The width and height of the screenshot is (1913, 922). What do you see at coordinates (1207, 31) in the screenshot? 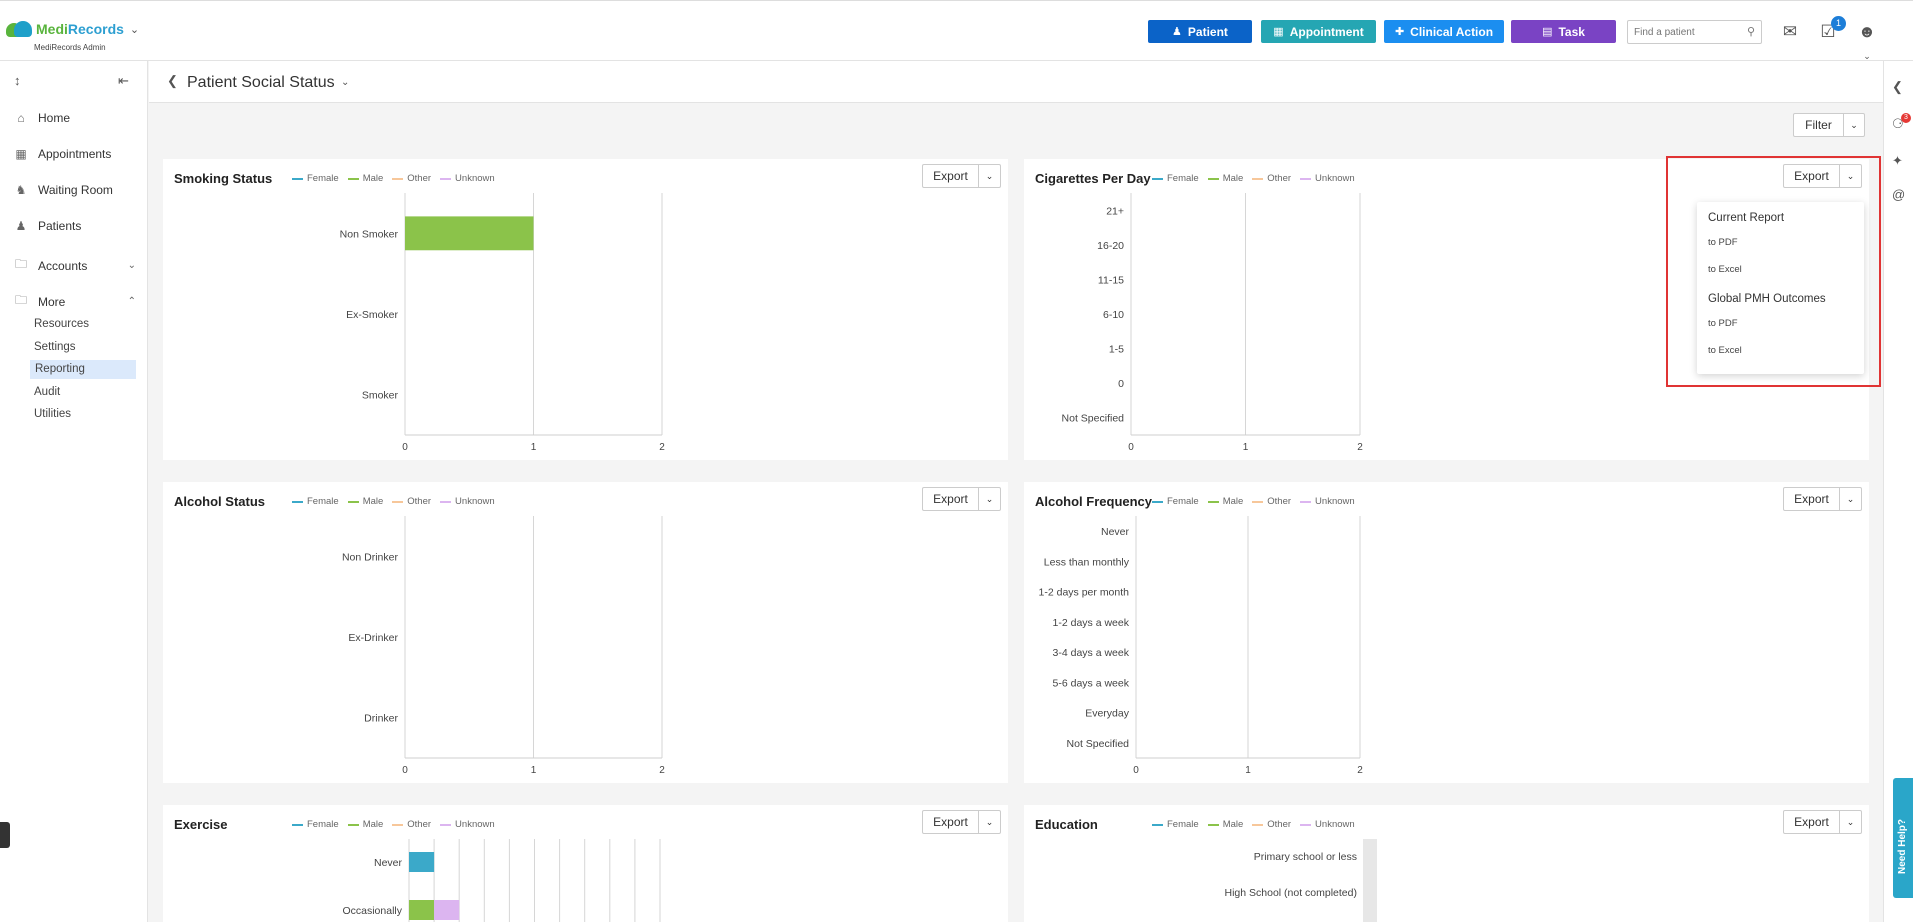
I see `patient-button-label: Patient` at bounding box center [1207, 31].